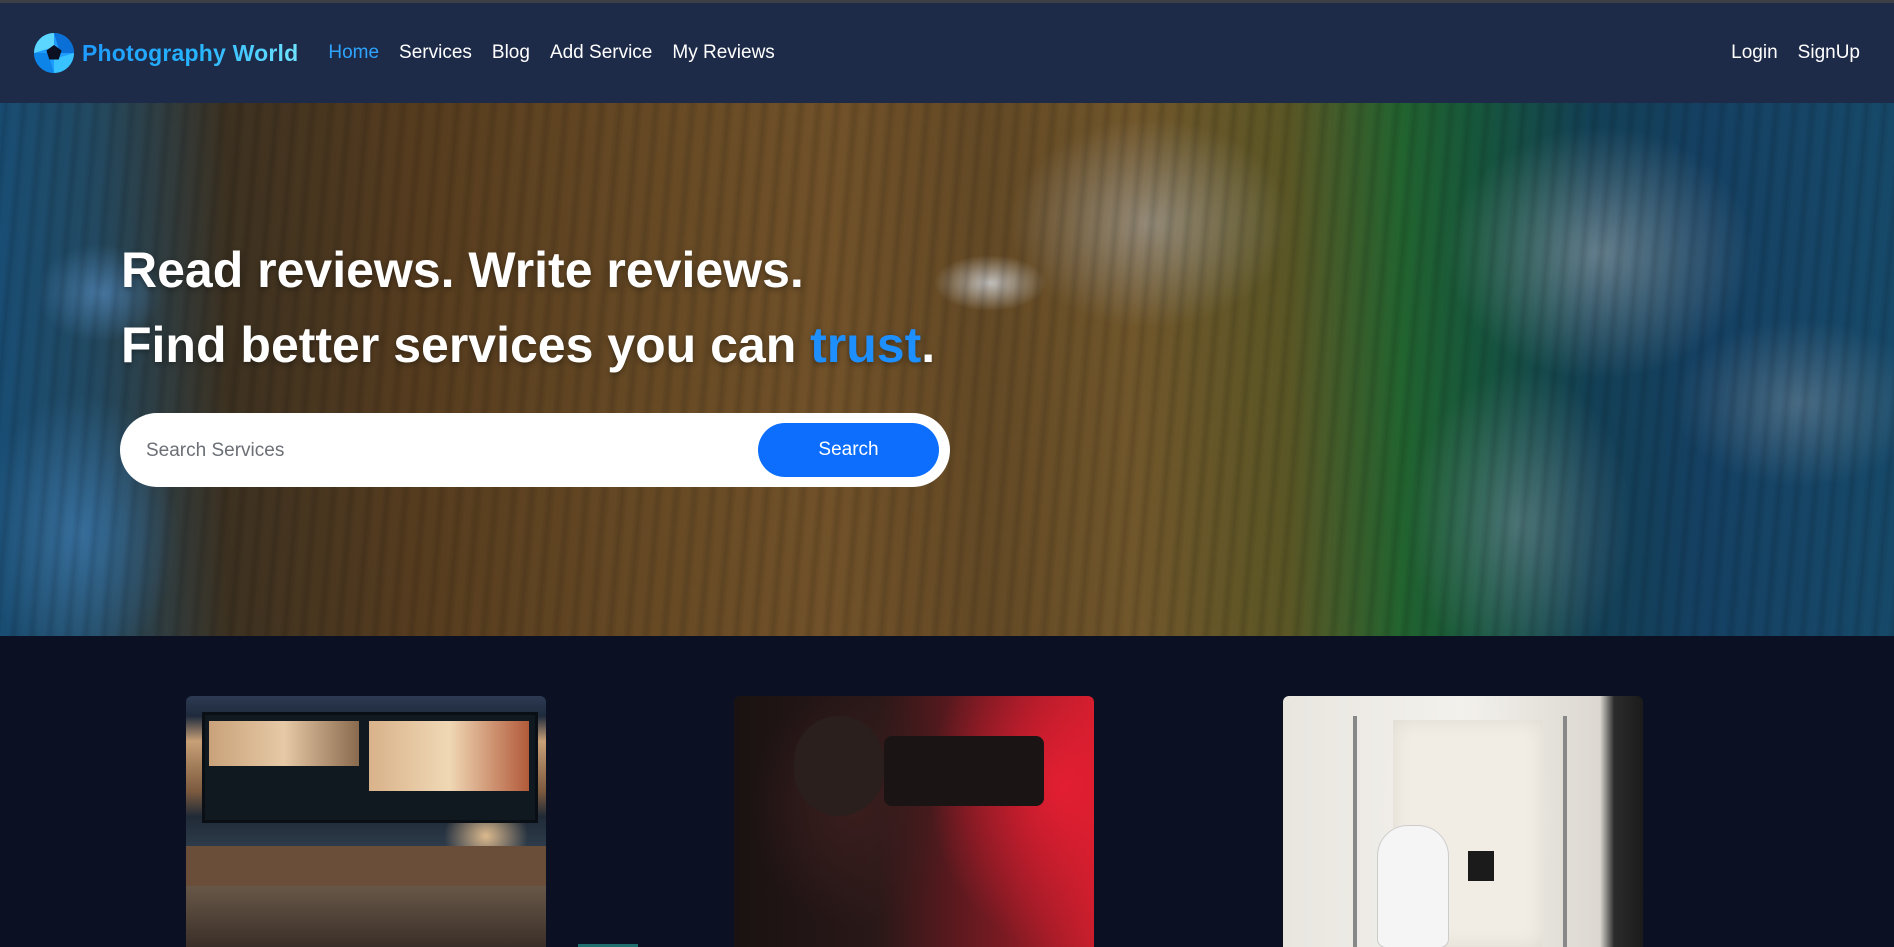 The width and height of the screenshot is (1894, 947). I want to click on desk-graphic, so click(366, 866).